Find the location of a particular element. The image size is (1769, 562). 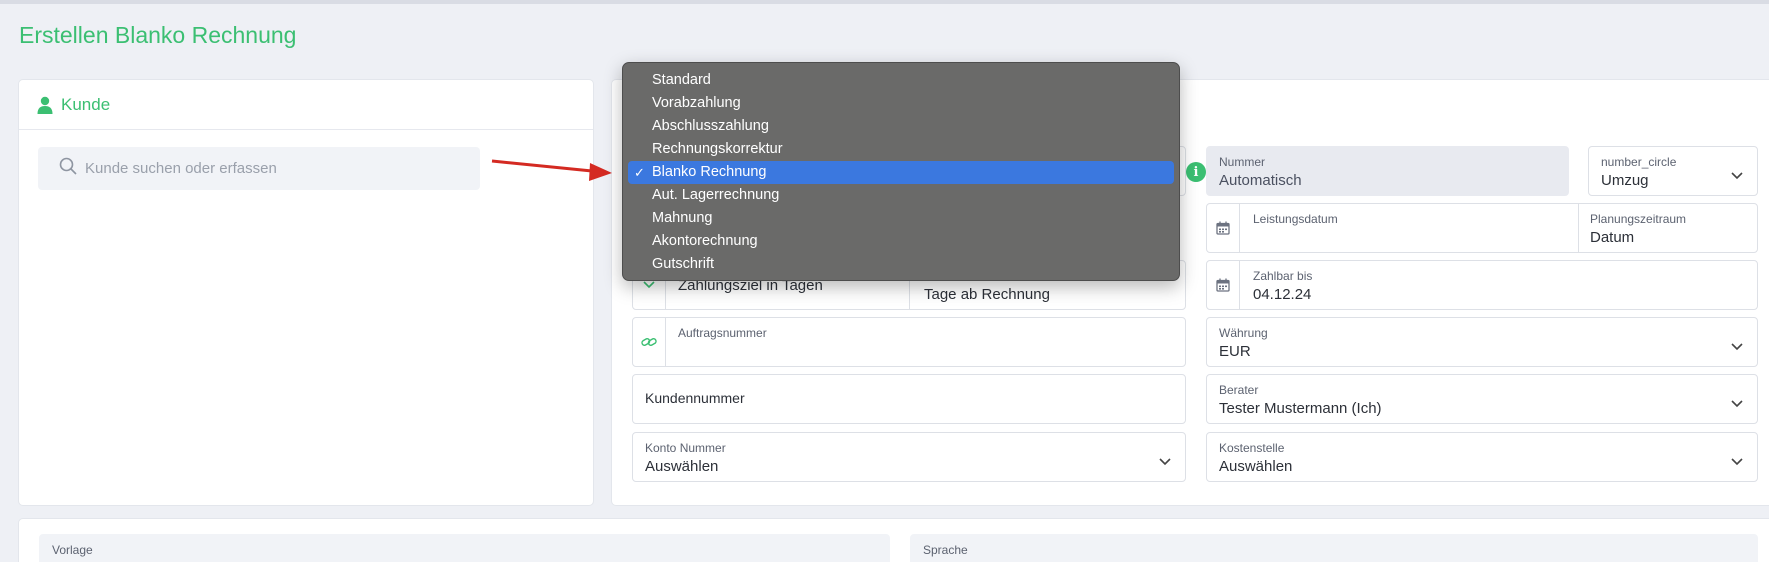

customer-search-input is located at coordinates (275, 168).